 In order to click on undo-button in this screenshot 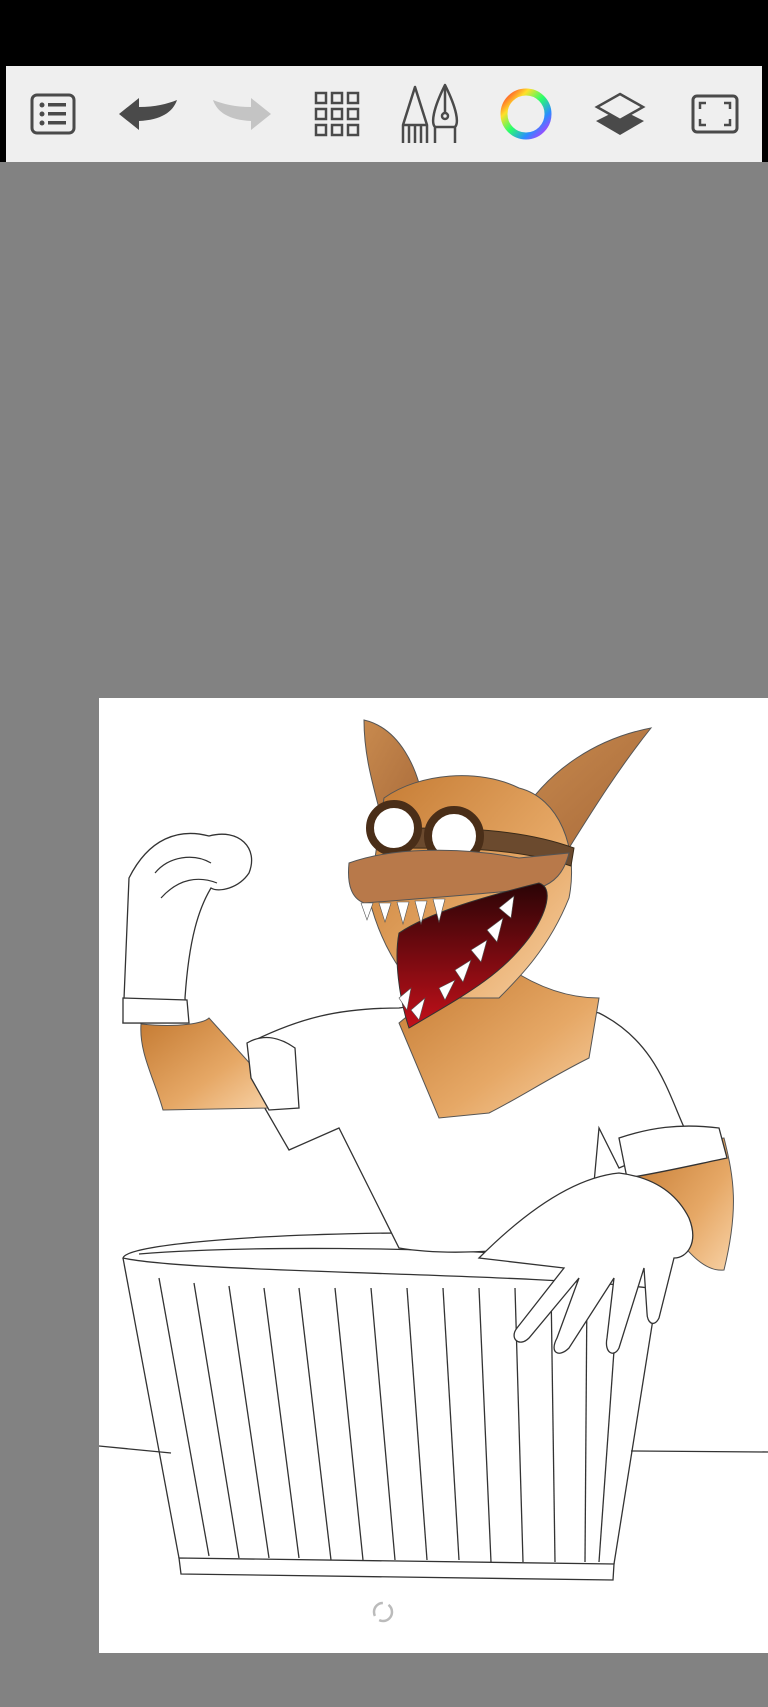, I will do `click(148, 114)`.